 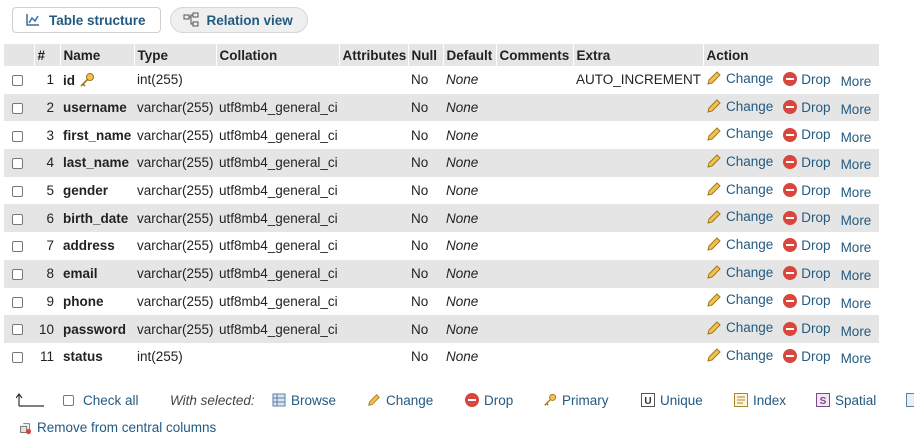 What do you see at coordinates (86, 20) in the screenshot?
I see `tab-table-structure: Table structure` at bounding box center [86, 20].